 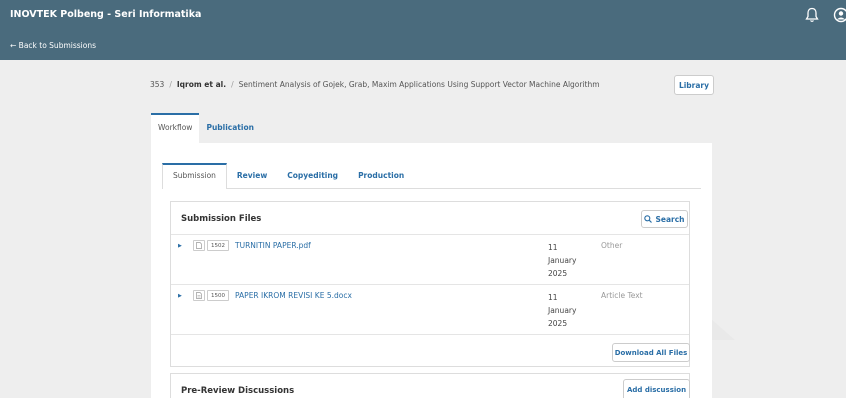 I want to click on bell-icon, so click(x=812, y=15).